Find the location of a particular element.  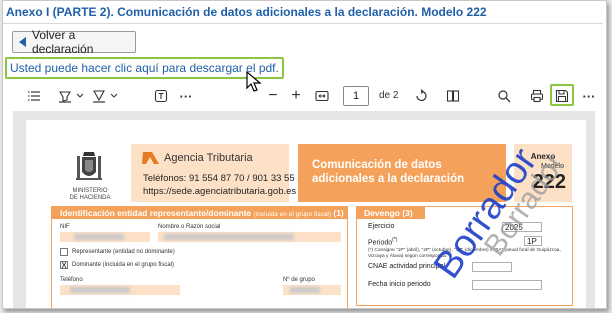

page-total-label: de 2 is located at coordinates (389, 95).